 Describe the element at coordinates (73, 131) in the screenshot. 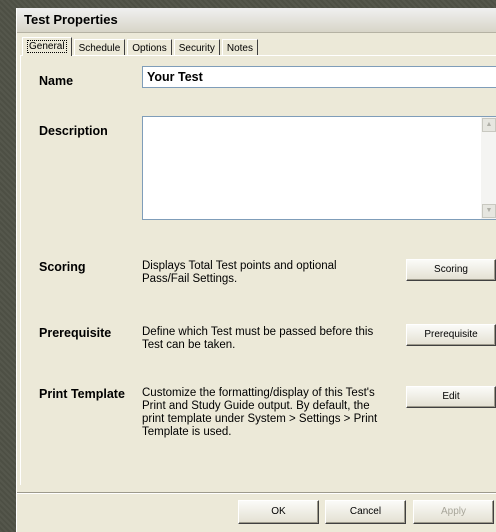

I see `description-label: Description` at that location.